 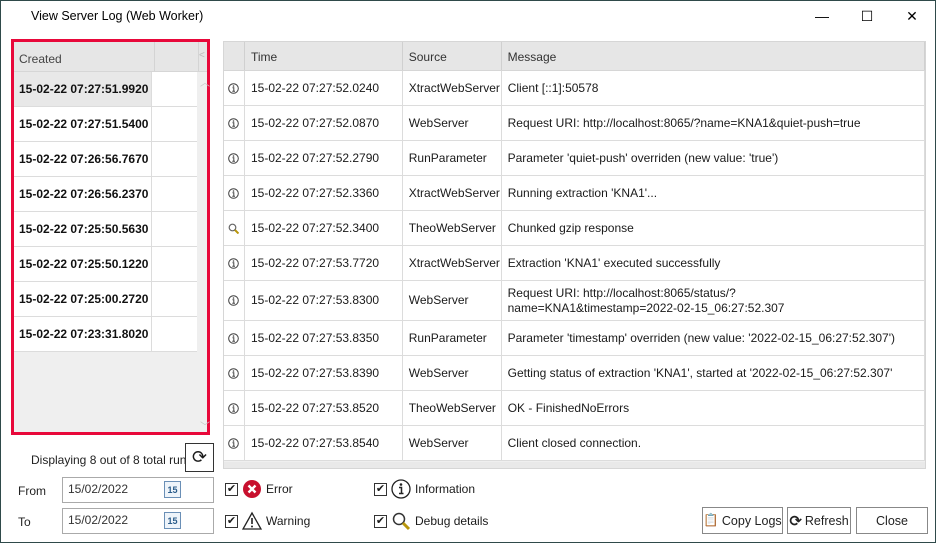 I want to click on run-created: 15-02-22 07:26:56.2370, so click(x=83, y=194).